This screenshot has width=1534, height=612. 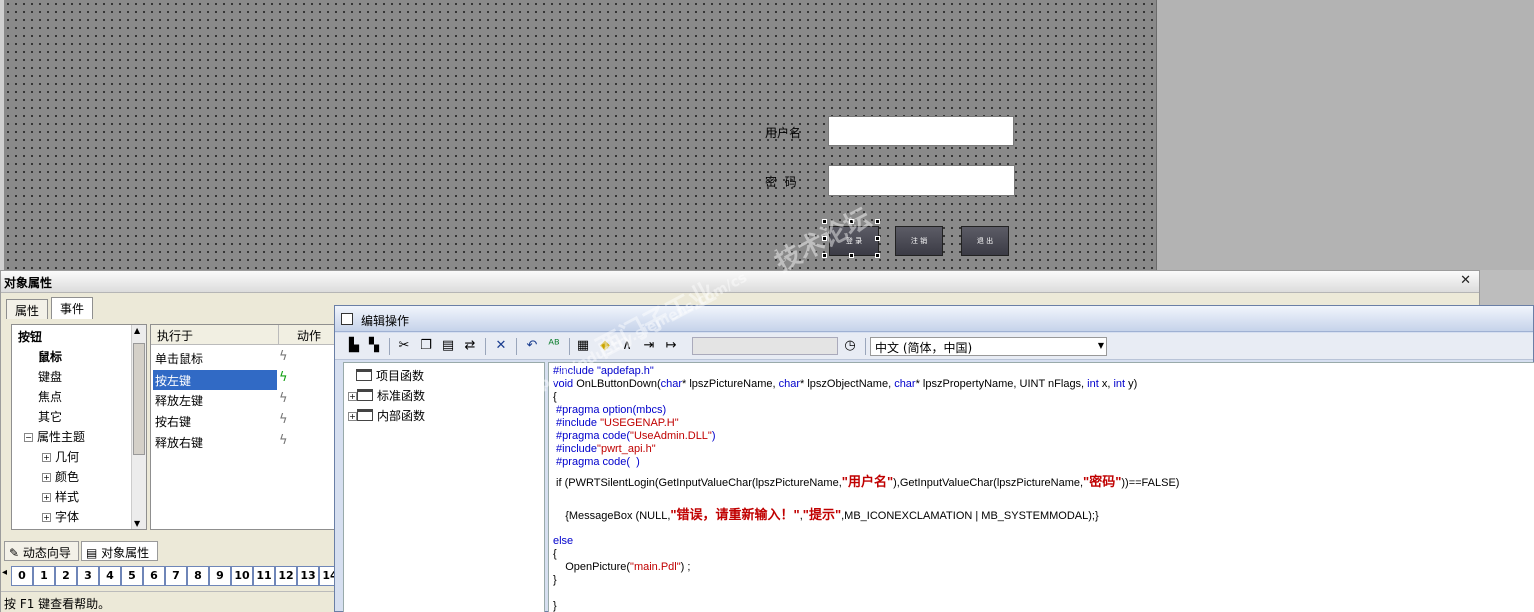 What do you see at coordinates (60, 516) in the screenshot?
I see `tree-item-font: + 字体` at bounding box center [60, 516].